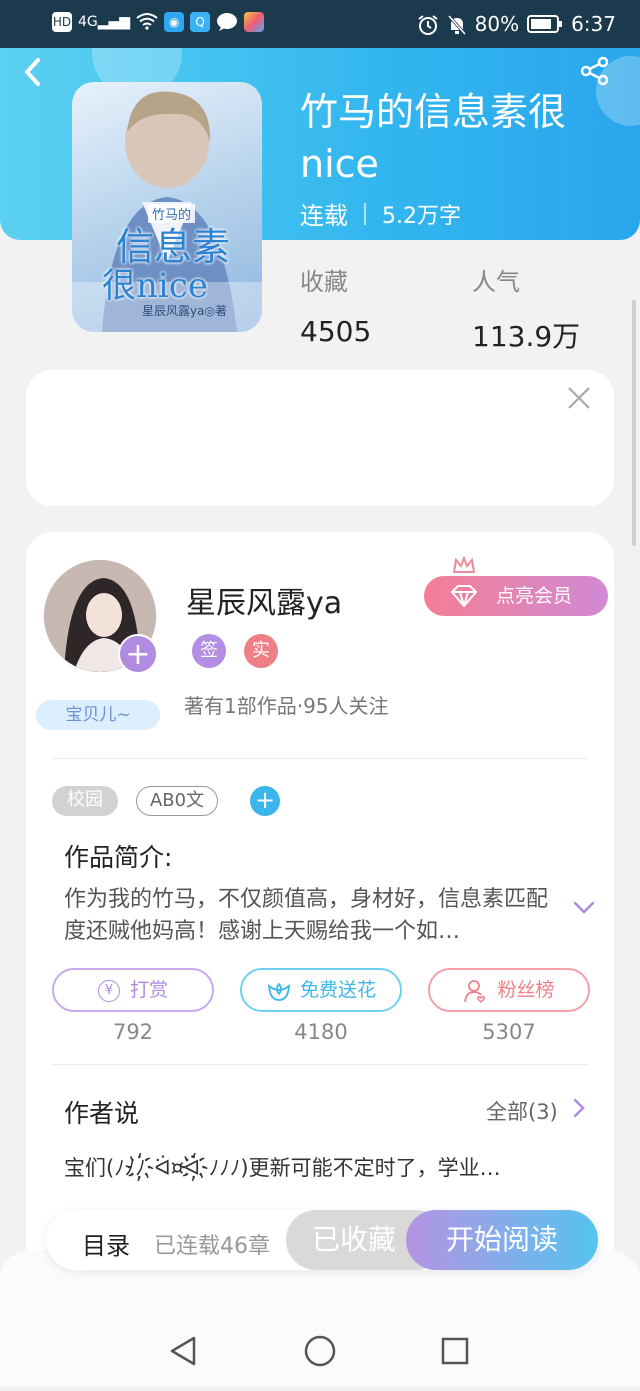  I want to click on signal-icon: 4G▂▄▆, so click(104, 22).